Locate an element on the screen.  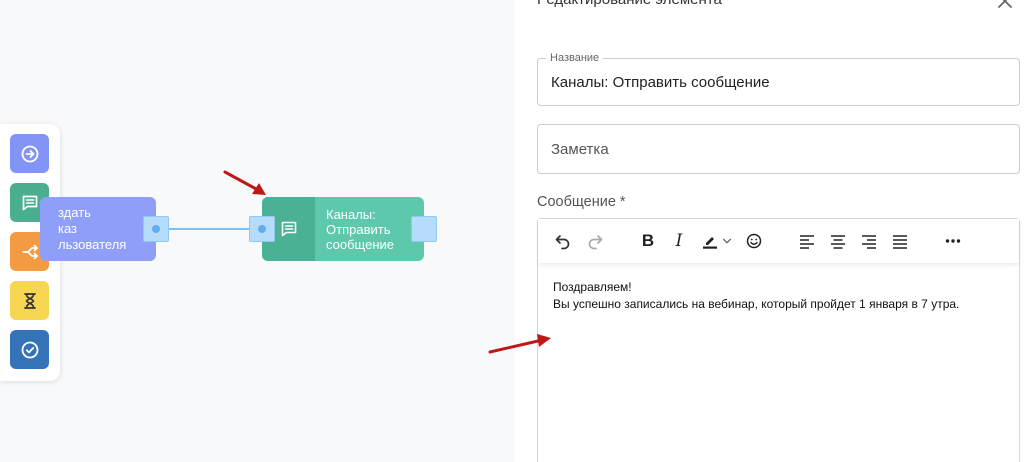
undo-icon is located at coordinates (562, 242).